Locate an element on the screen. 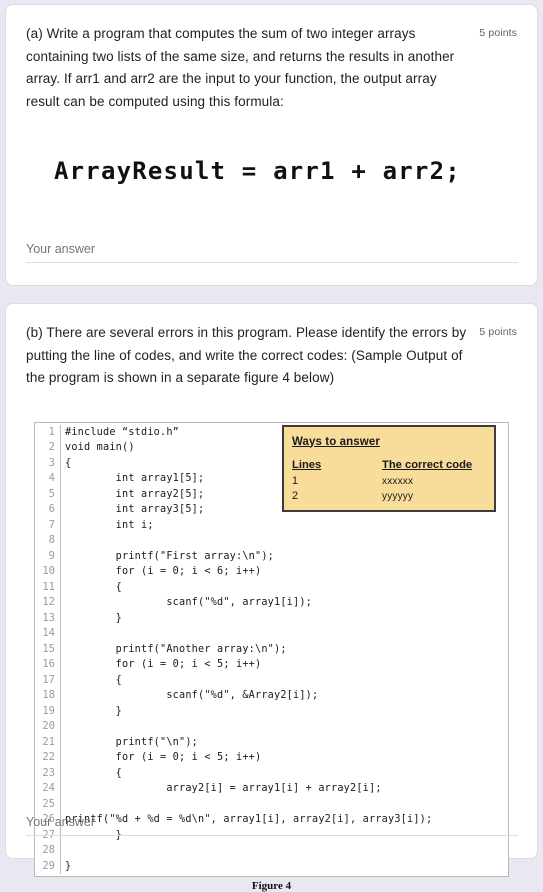 This screenshot has width=543, height=892. ways-row-line: 2 is located at coordinates (337, 496).